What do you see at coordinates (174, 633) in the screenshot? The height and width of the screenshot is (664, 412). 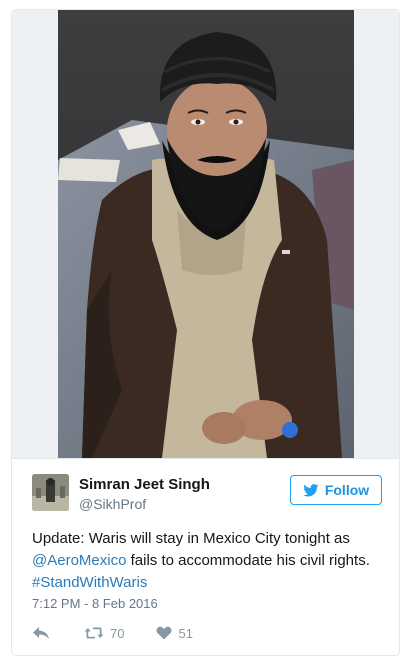 I see `like-button: 51` at bounding box center [174, 633].